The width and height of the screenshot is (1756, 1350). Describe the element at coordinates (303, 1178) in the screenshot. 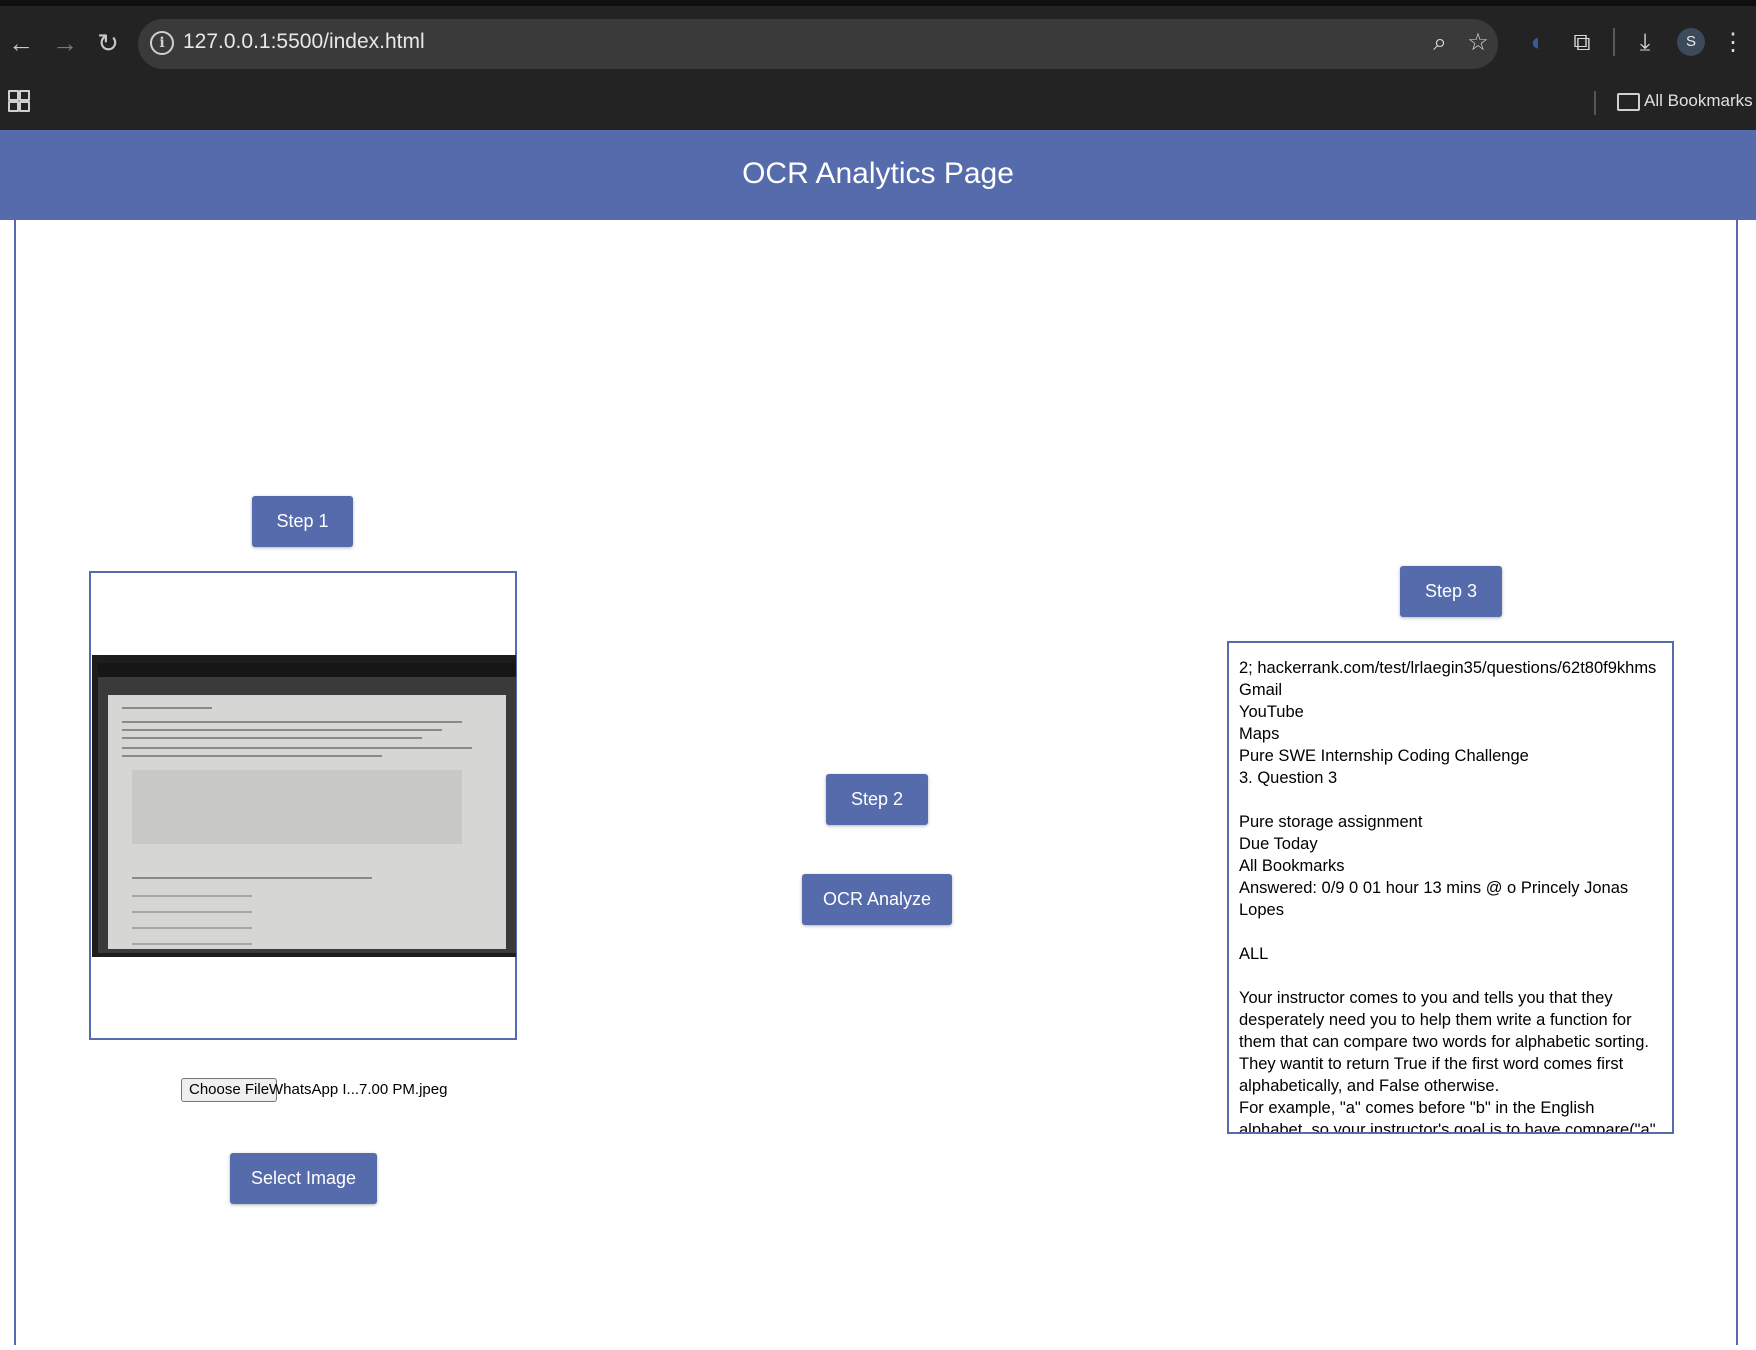

I see `select-image-button: Select Image` at that location.